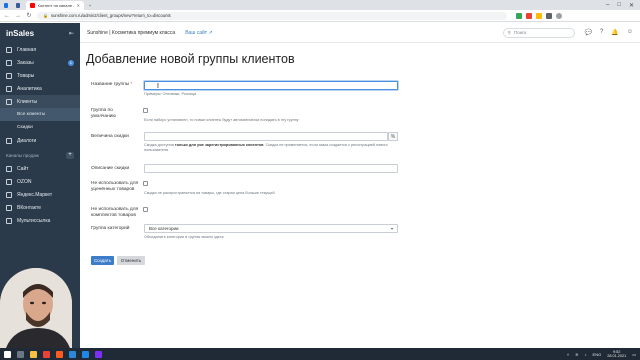 This screenshot has width=640, height=360. I want to click on analytics-icon, so click(9, 88).